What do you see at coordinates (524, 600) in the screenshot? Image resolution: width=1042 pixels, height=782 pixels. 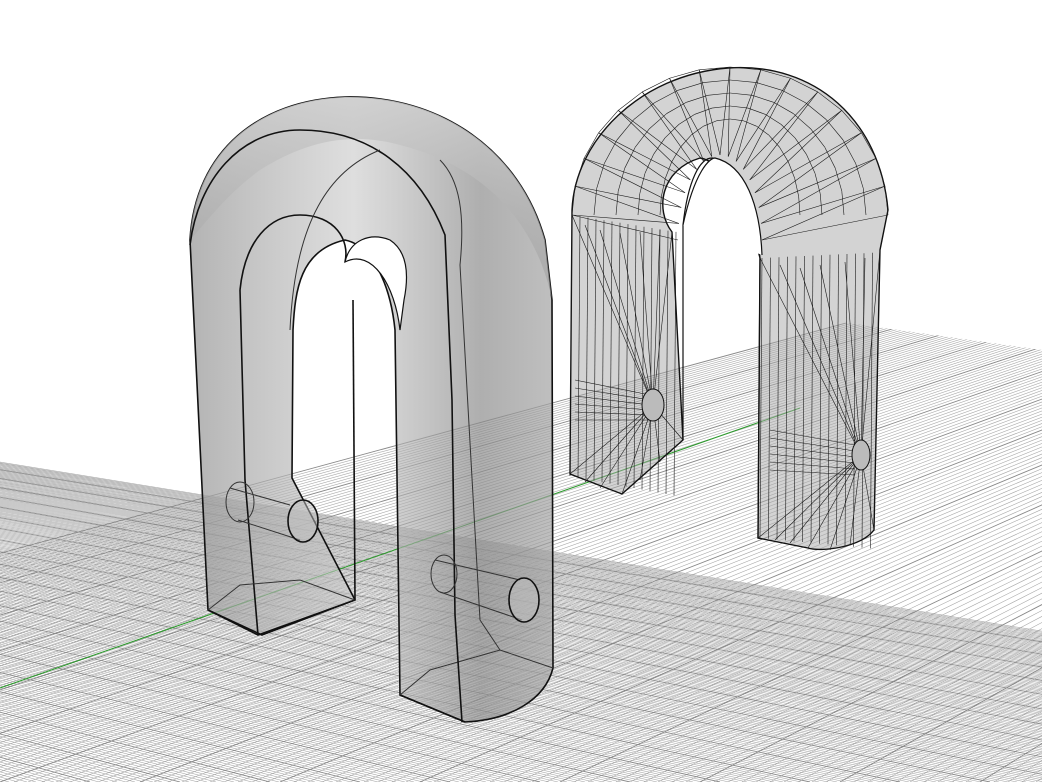 I see `pin-hole-right-front` at bounding box center [524, 600].